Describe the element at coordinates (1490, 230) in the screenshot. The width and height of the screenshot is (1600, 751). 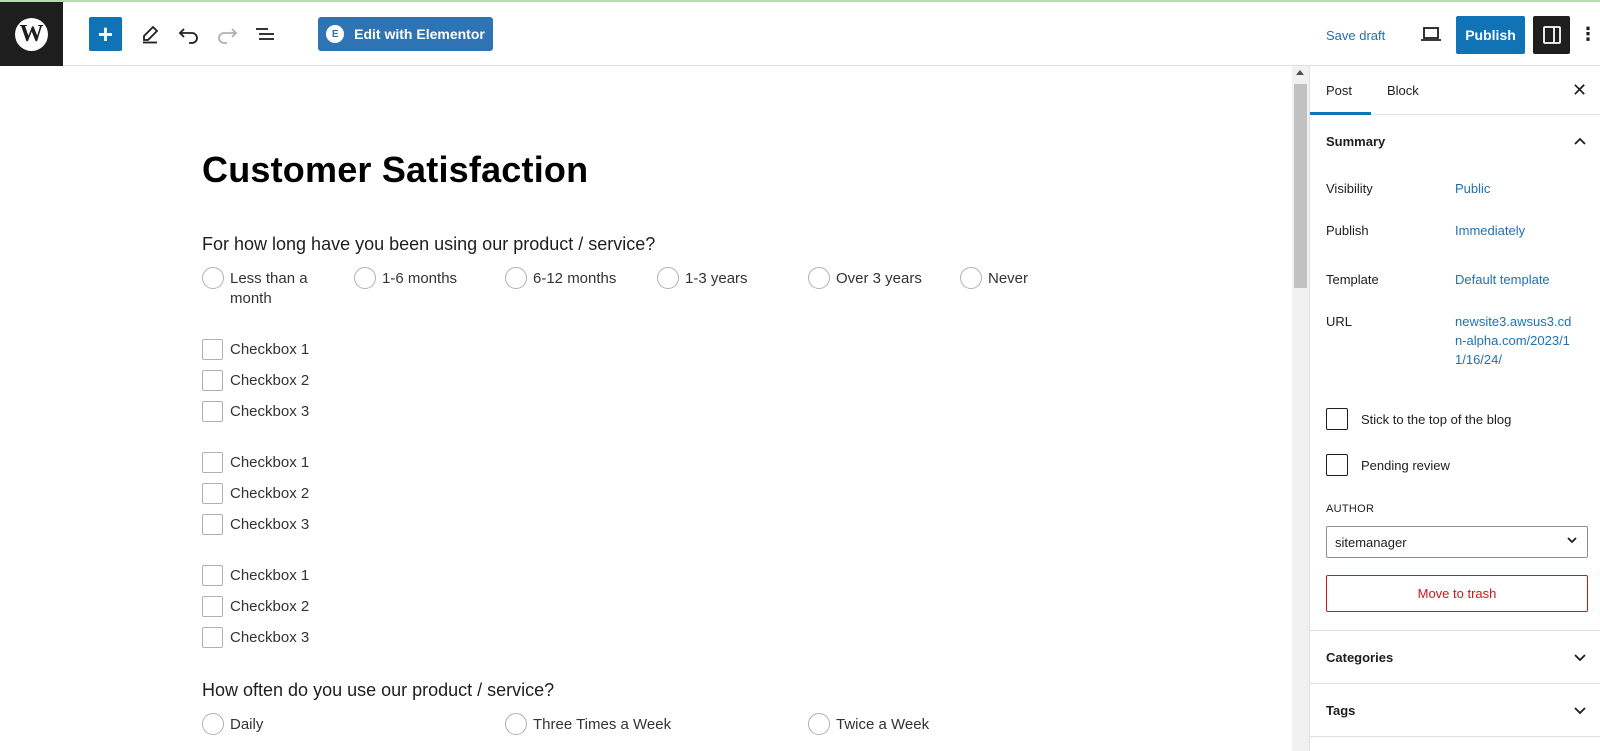
I see `publish-date-link: Immediately` at that location.